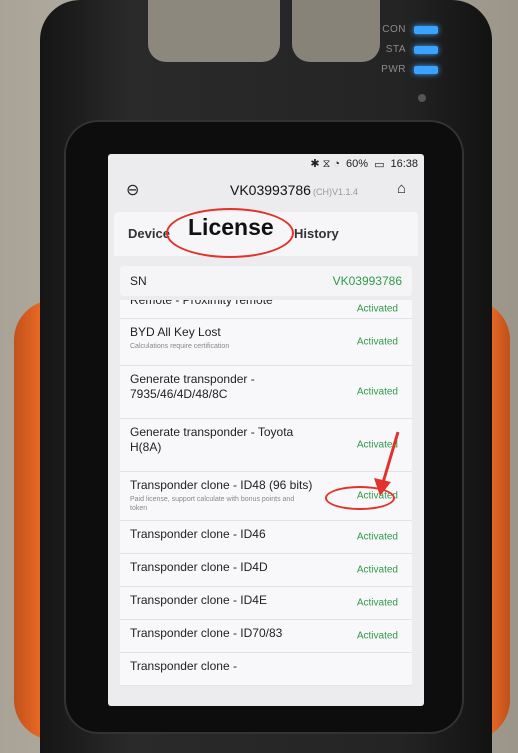 The height and width of the screenshot is (753, 518). What do you see at coordinates (316, 233) in the screenshot?
I see `tab-history: History` at bounding box center [316, 233].